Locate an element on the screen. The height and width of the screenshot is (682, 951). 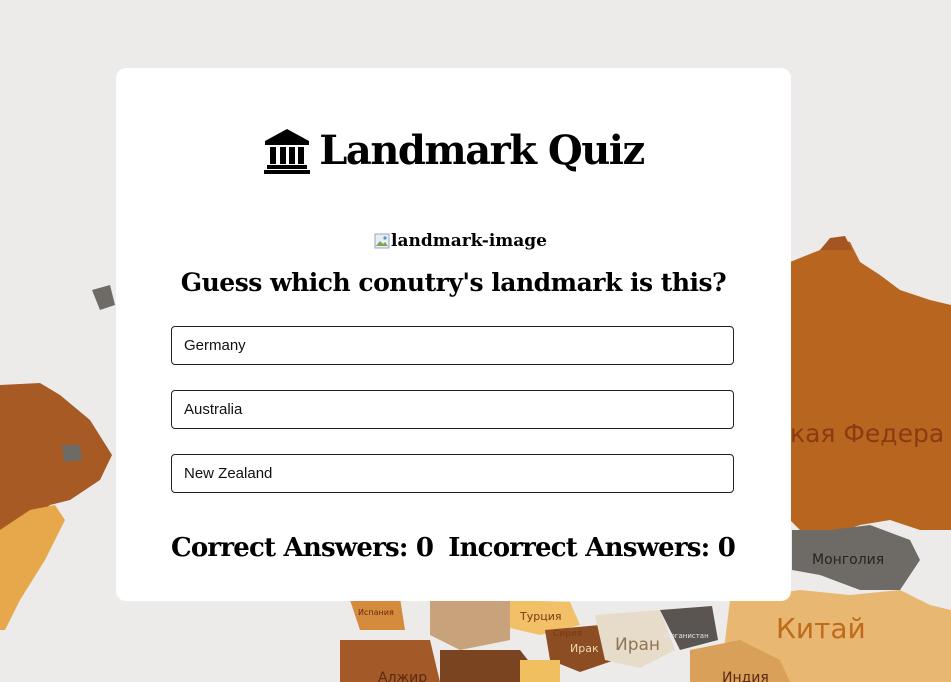
svg-text: Афганистан is located at coordinates (686, 636).